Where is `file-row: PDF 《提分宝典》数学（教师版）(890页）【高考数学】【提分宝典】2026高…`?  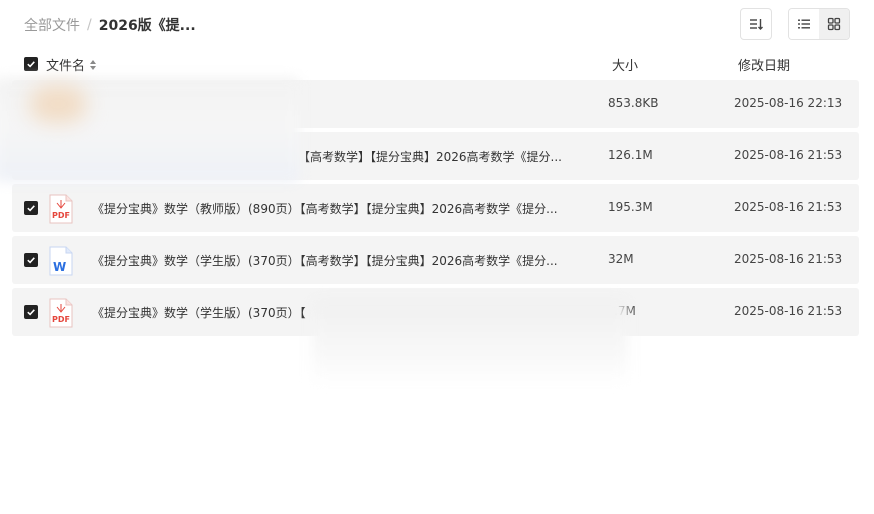 file-row: PDF 《提分宝典》数学（教师版）(890页）【高考数学】【提分宝典】2026高… is located at coordinates (435, 208).